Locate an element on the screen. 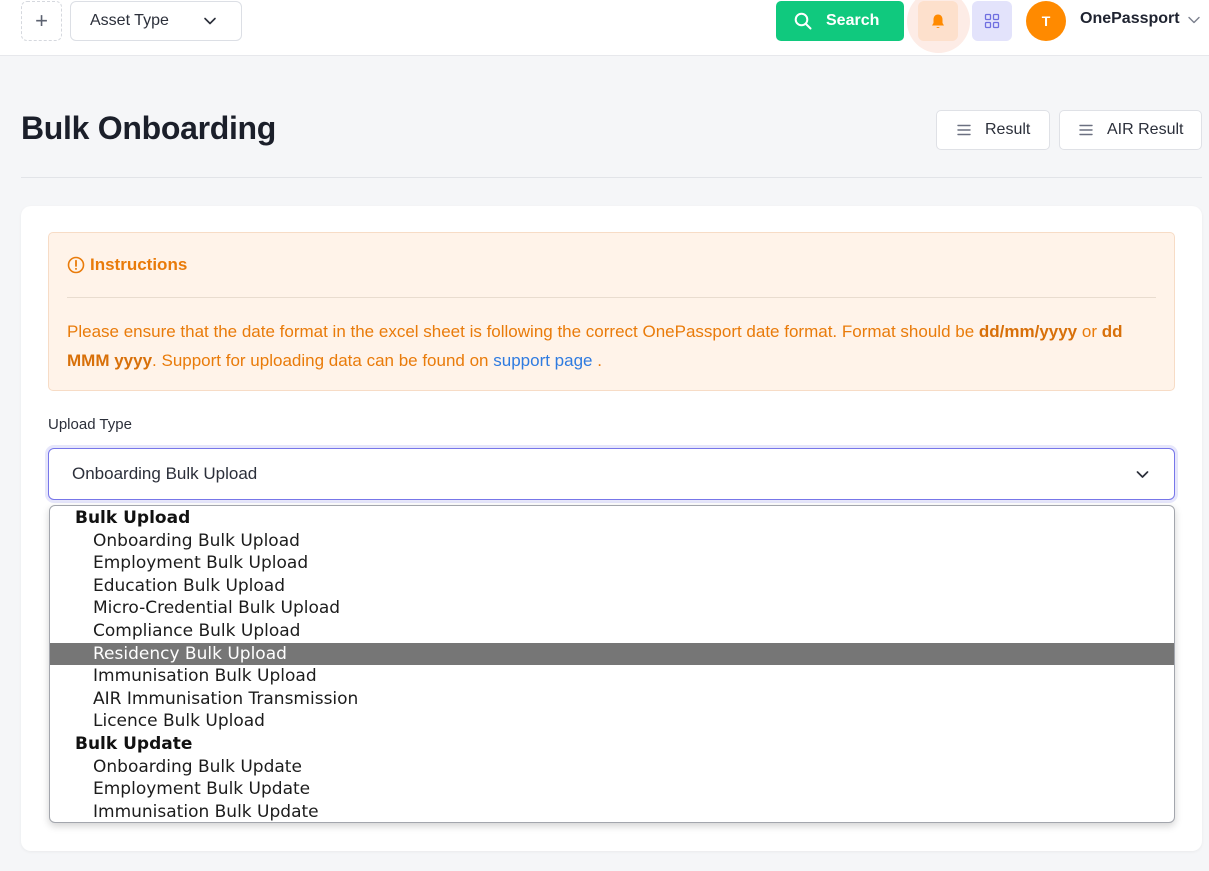  dropdown-option: Employment Bulk Upload is located at coordinates (612, 563).